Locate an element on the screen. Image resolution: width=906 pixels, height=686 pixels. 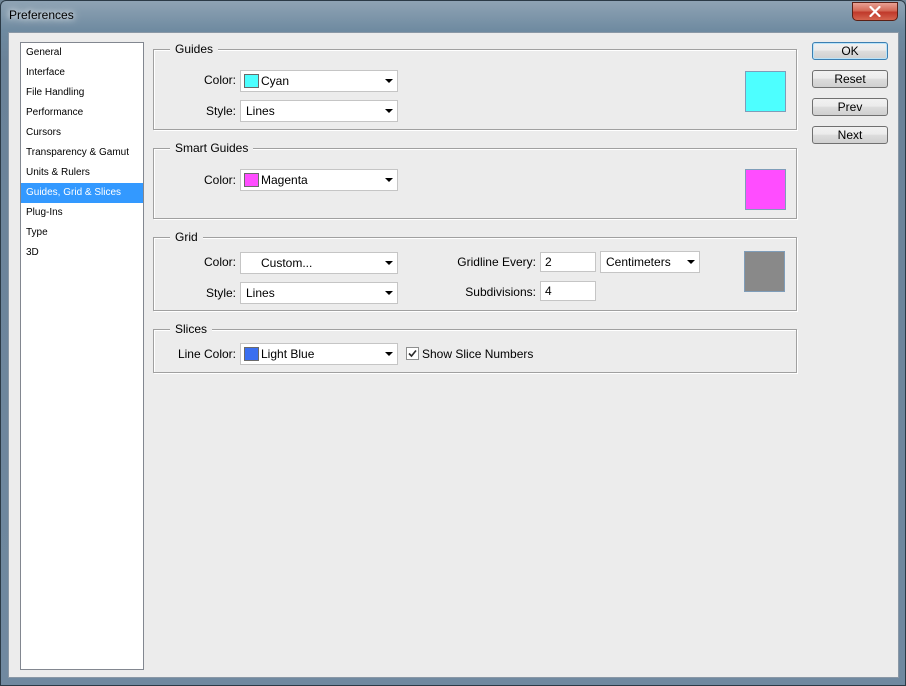
close-icon is located at coordinates (875, 11).